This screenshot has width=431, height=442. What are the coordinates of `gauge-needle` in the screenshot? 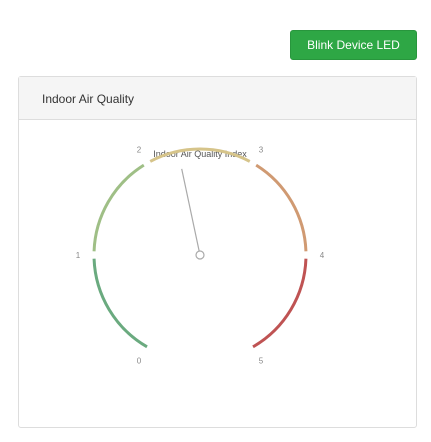 It's located at (193, 214).